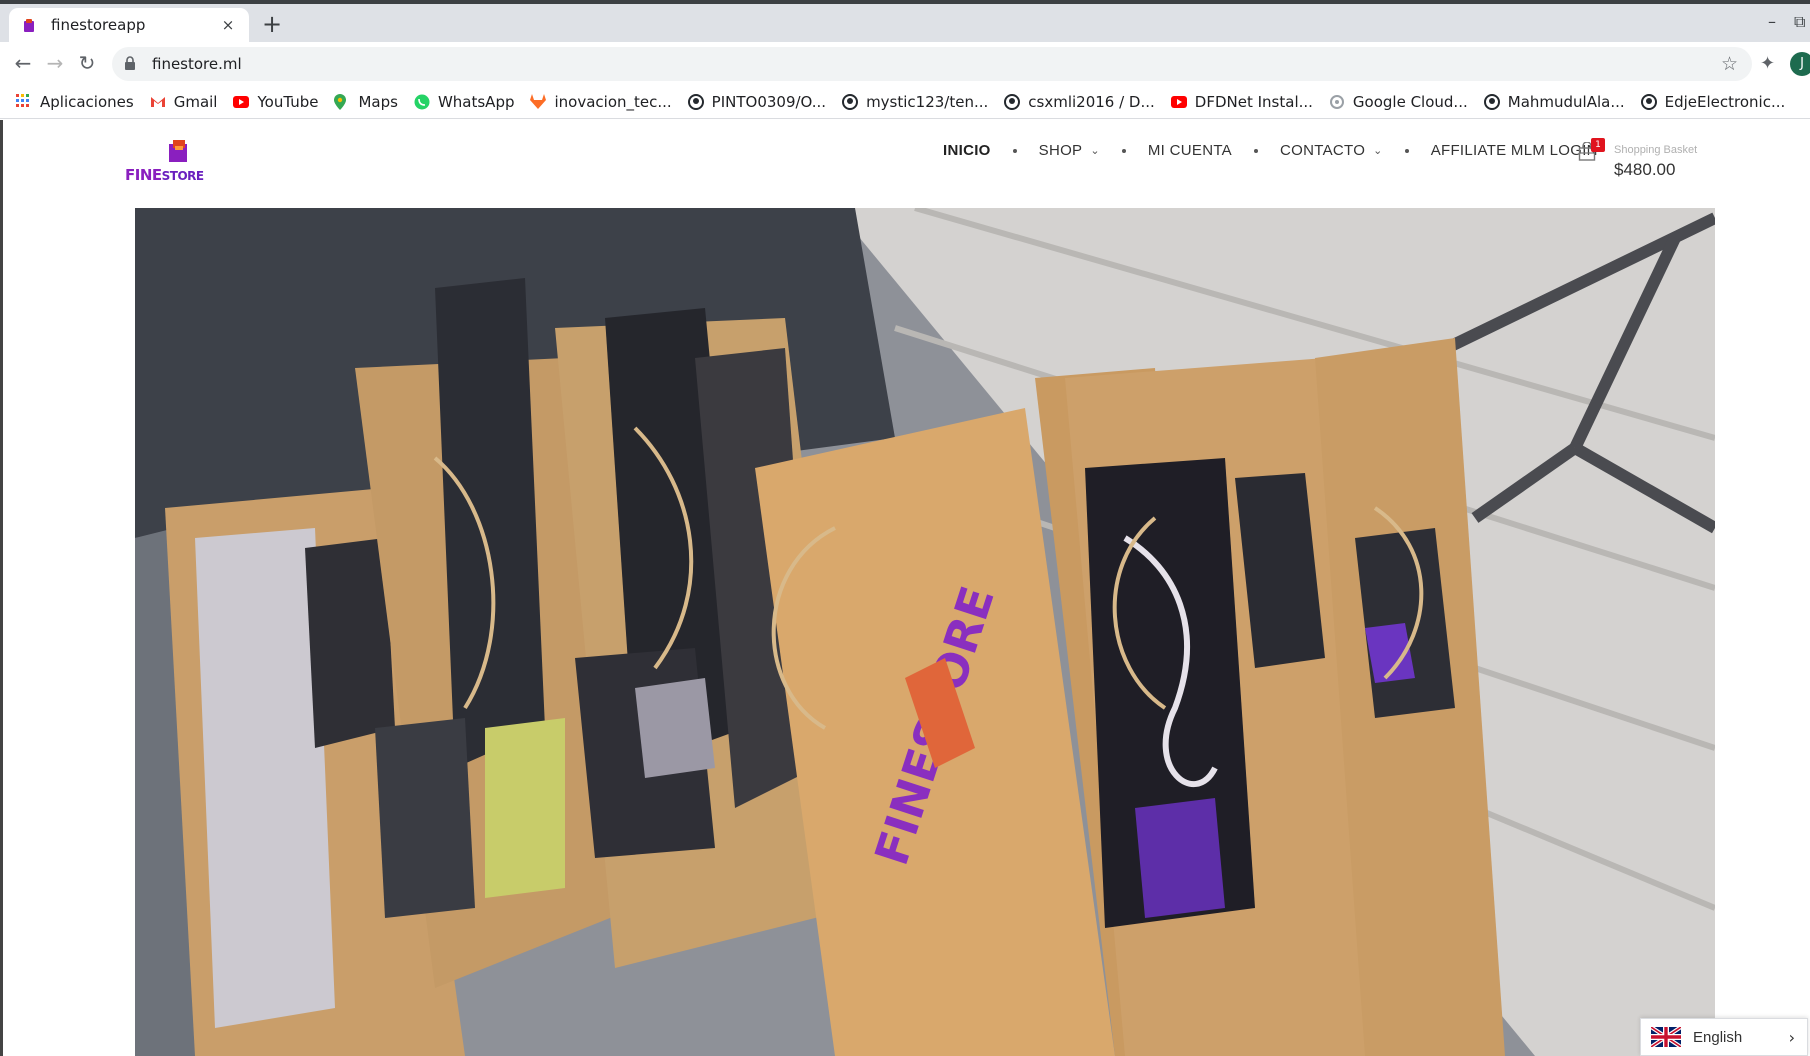 The height and width of the screenshot is (1056, 1810). I want to click on forward-arrow-icon: →, so click(55, 63).